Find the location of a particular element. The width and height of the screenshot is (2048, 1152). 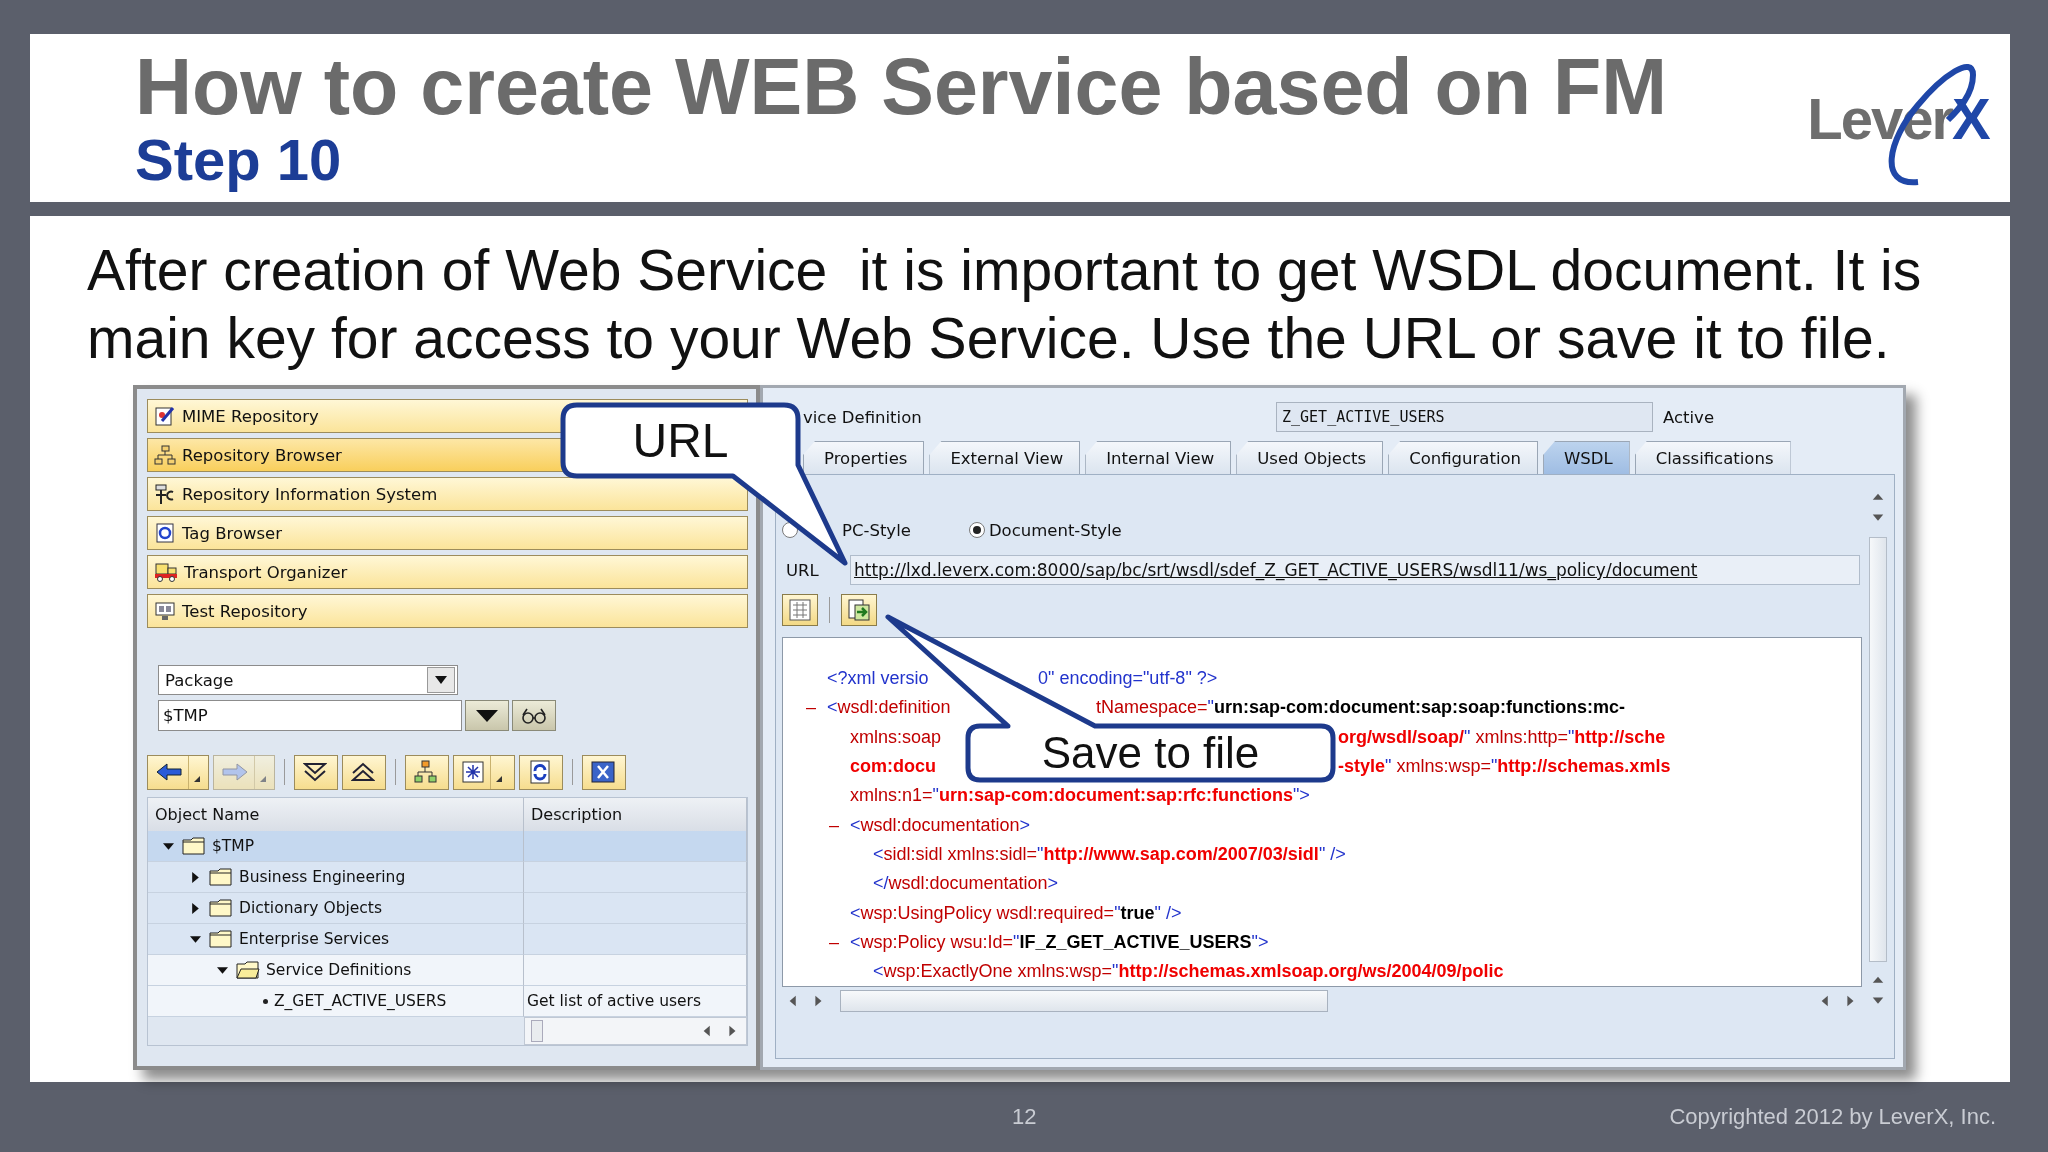

tab: Configuration is located at coordinates (1463, 457).